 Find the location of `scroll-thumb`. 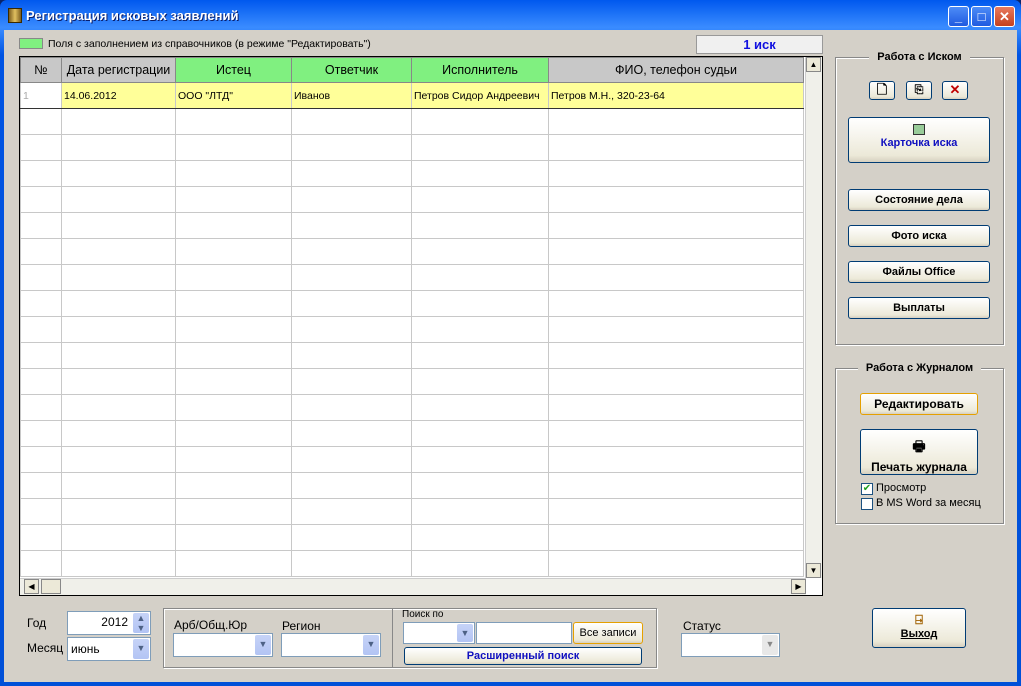

scroll-thumb is located at coordinates (51, 586).